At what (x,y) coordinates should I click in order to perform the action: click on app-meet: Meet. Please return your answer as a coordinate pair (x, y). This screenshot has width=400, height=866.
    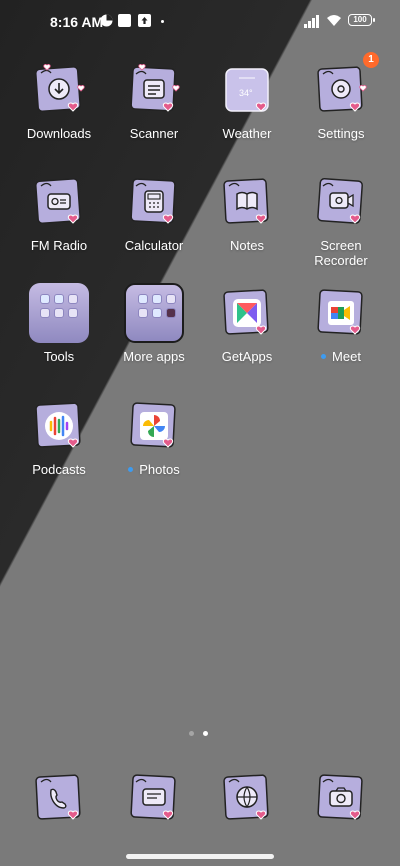
    Looking at the image, I should click on (341, 323).